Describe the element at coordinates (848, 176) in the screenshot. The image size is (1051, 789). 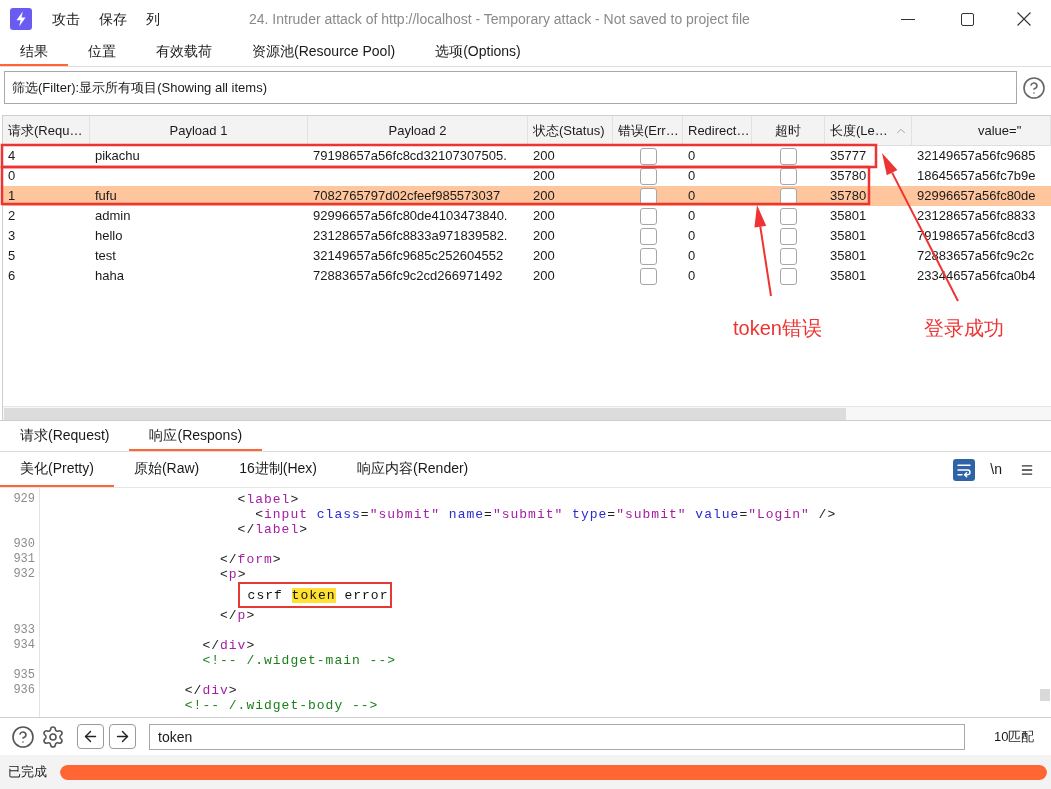
I see `table-cell-text: 35780` at that location.